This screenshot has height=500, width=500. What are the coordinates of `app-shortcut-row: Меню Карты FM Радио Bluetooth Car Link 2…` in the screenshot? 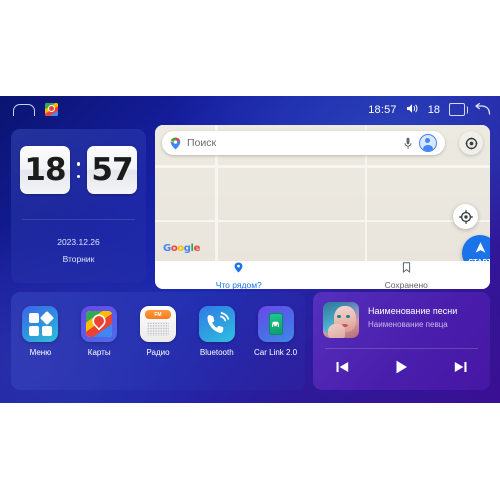 It's located at (158, 331).